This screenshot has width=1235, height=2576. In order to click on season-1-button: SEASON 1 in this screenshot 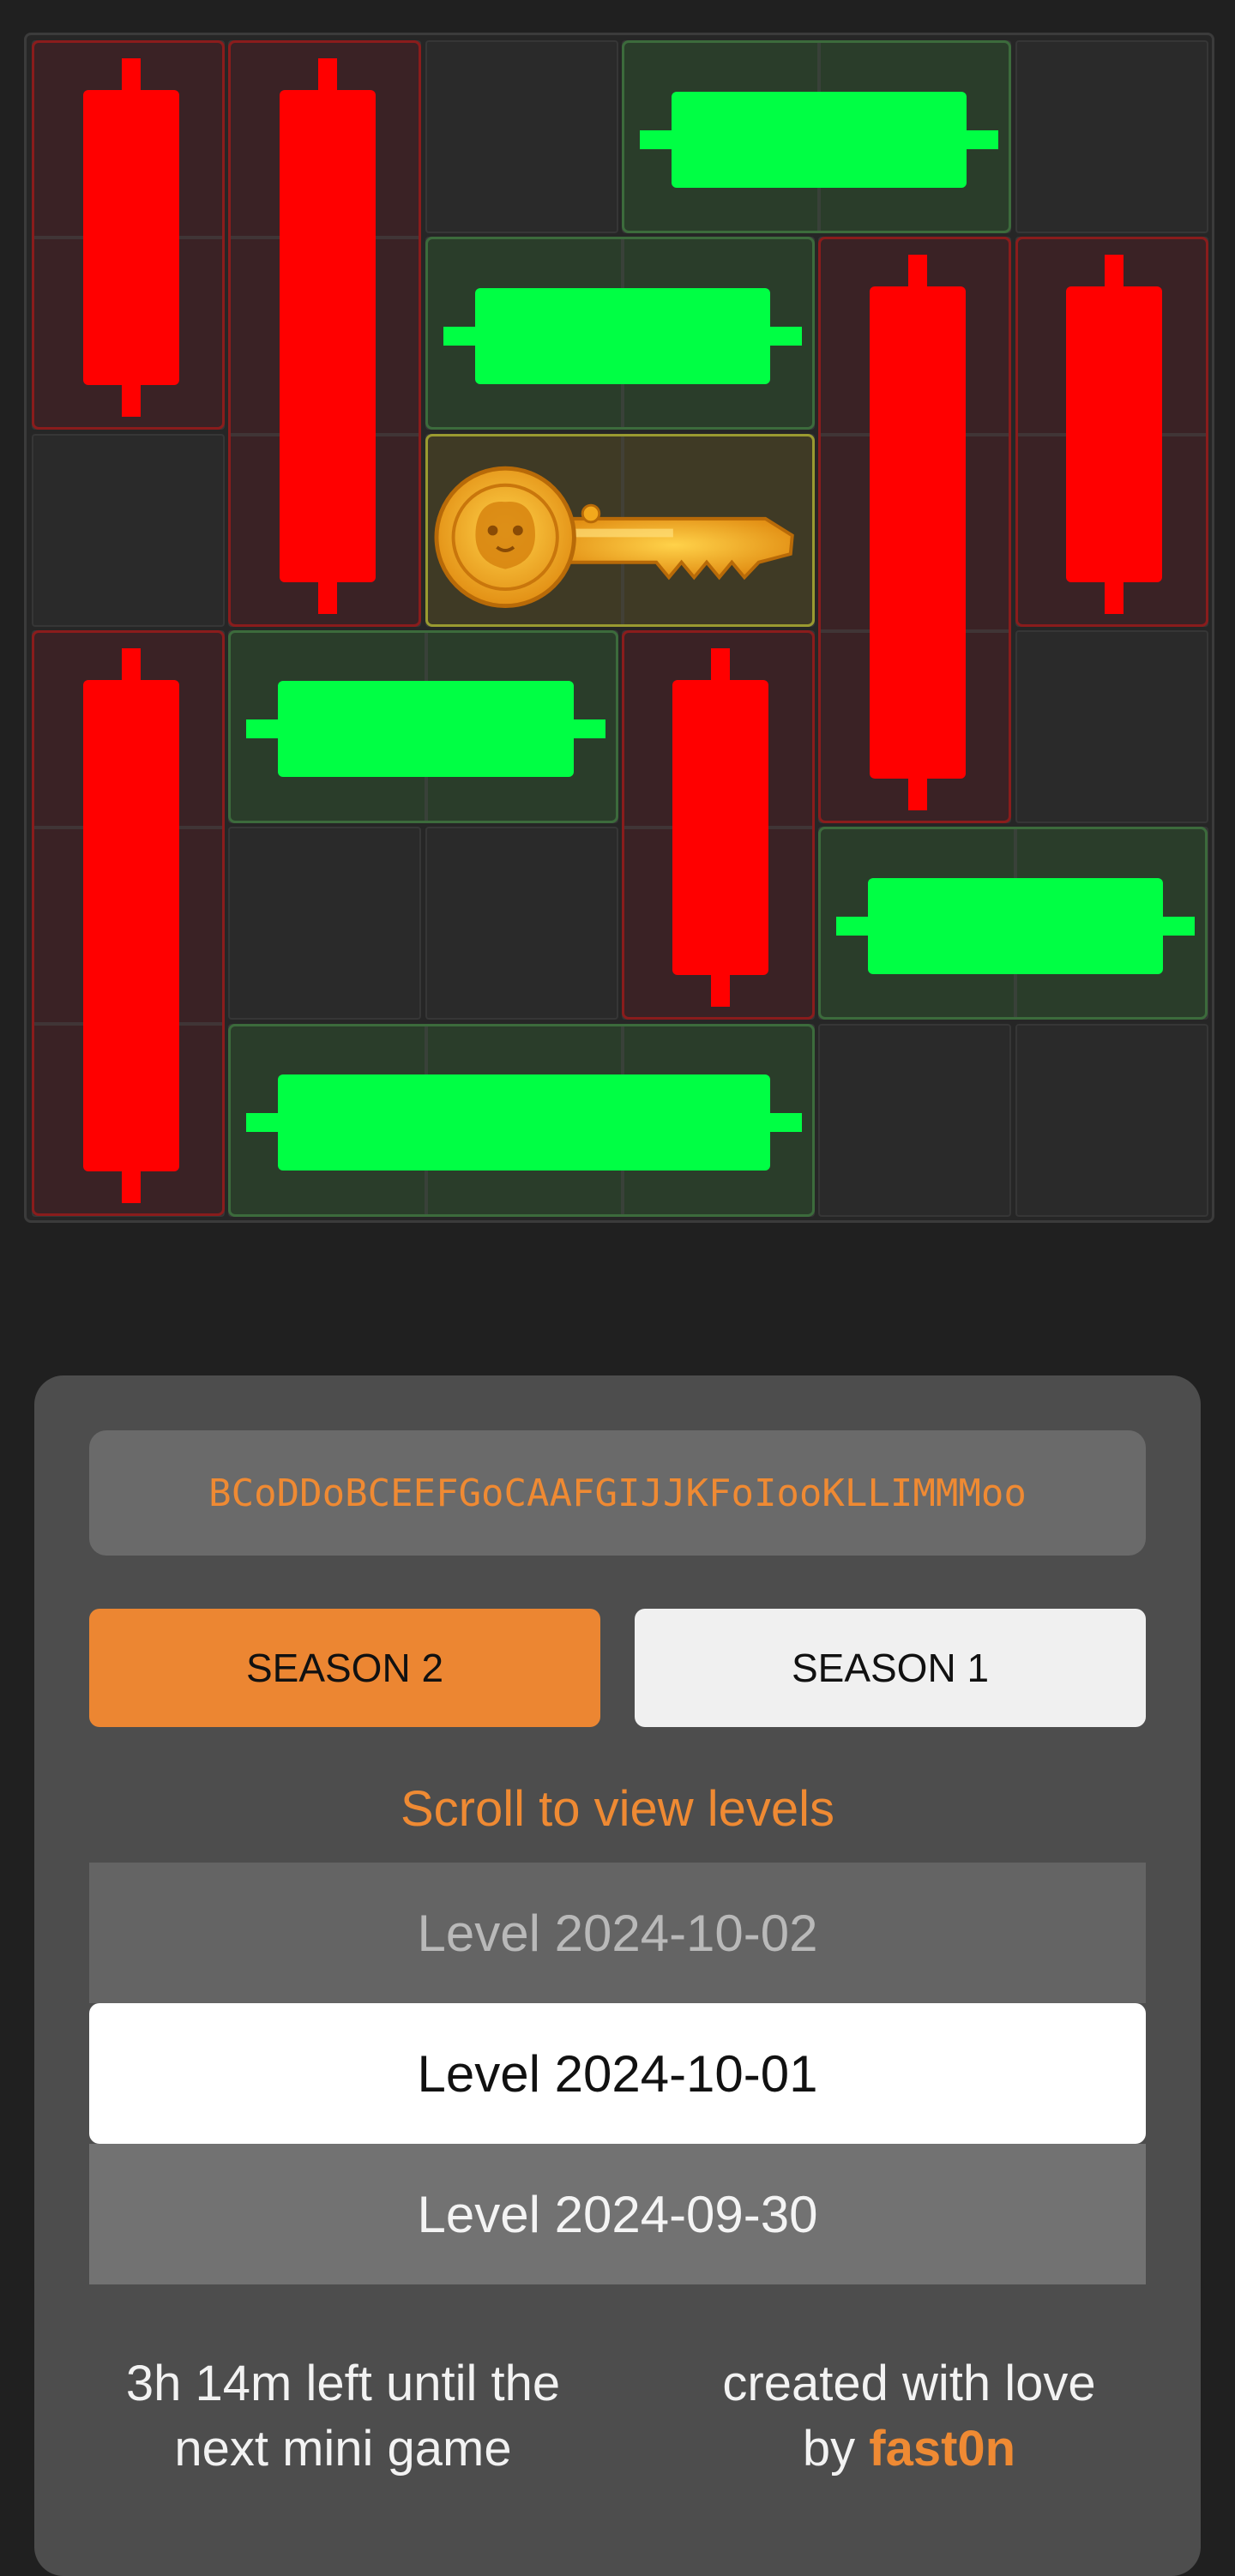, I will do `click(890, 1668)`.